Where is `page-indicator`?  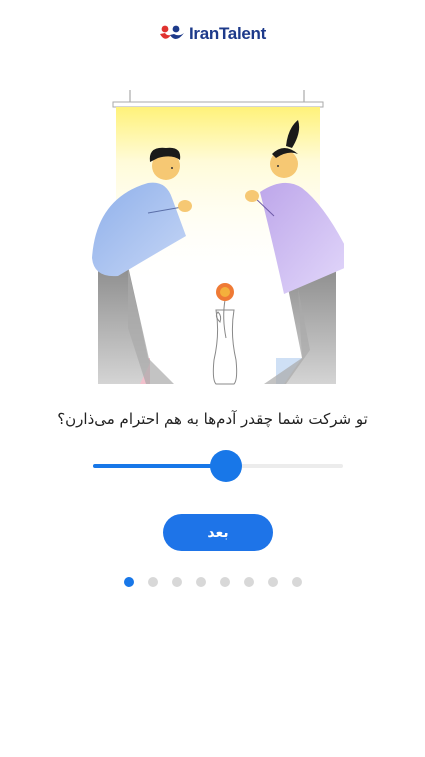 page-indicator is located at coordinates (212, 582).